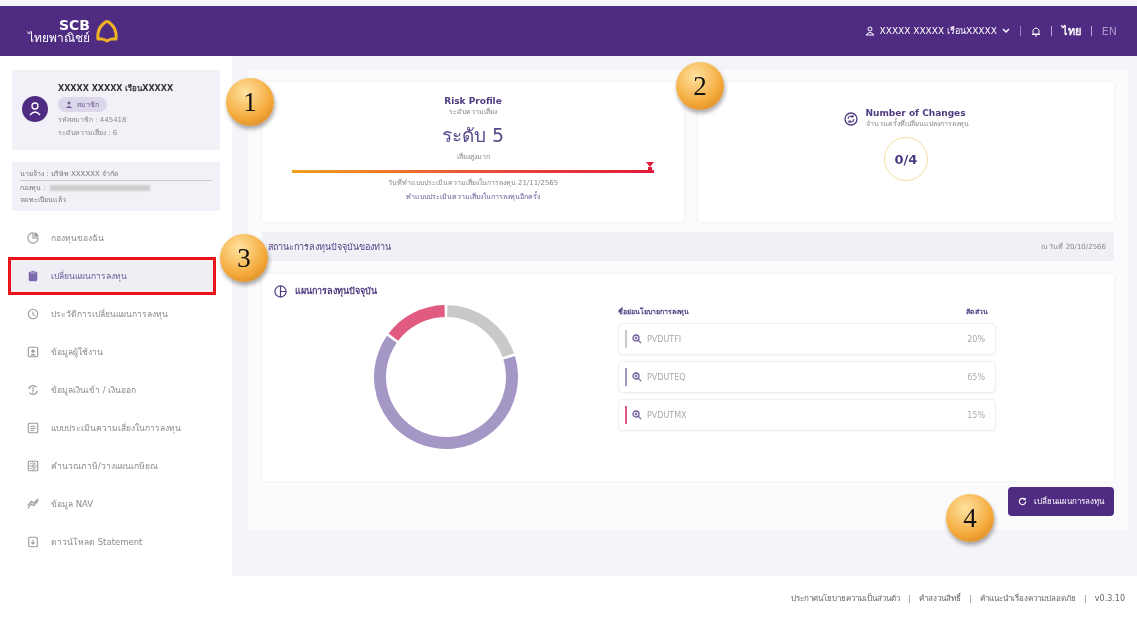  I want to click on fund-name: PVDUTMX, so click(667, 415).